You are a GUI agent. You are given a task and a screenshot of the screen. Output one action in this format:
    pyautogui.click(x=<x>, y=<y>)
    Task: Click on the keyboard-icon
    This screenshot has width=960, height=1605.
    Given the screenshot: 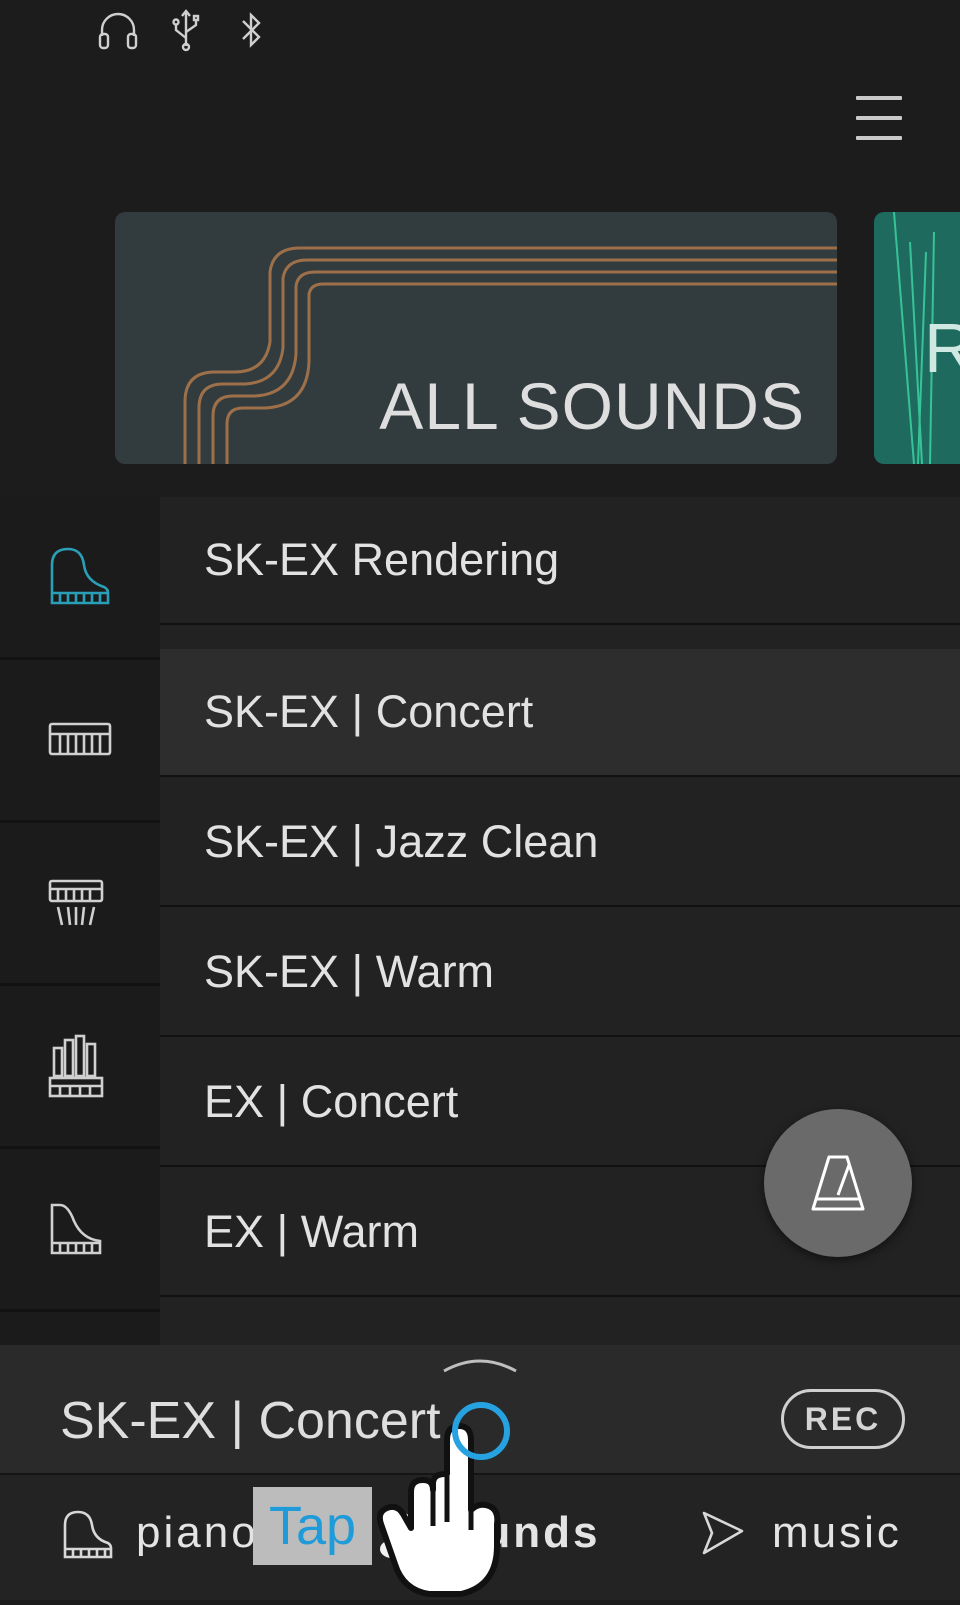 What is the action you would take?
    pyautogui.click(x=80, y=739)
    